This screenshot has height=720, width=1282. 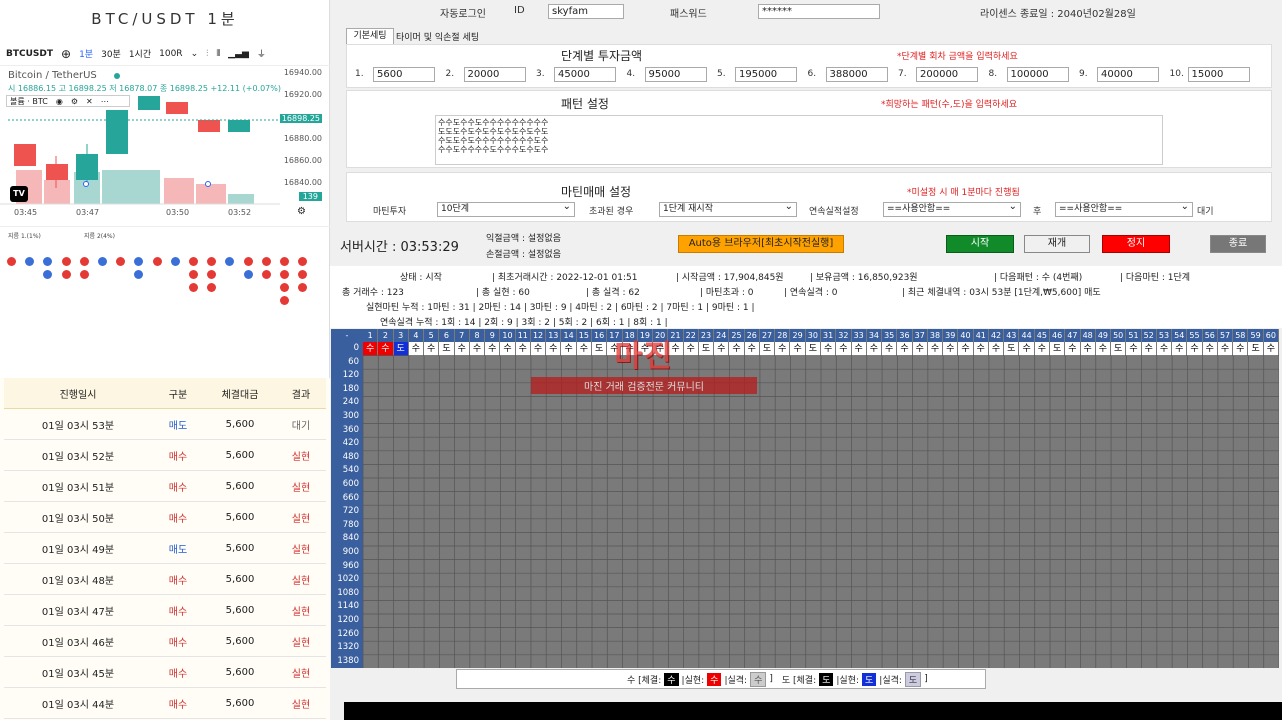 What do you see at coordinates (506, 208) in the screenshot?
I see `martin-invest-select: 10단계` at bounding box center [506, 208].